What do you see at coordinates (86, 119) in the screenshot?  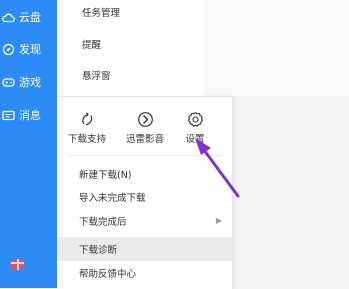 I see `download-support-icon` at bounding box center [86, 119].